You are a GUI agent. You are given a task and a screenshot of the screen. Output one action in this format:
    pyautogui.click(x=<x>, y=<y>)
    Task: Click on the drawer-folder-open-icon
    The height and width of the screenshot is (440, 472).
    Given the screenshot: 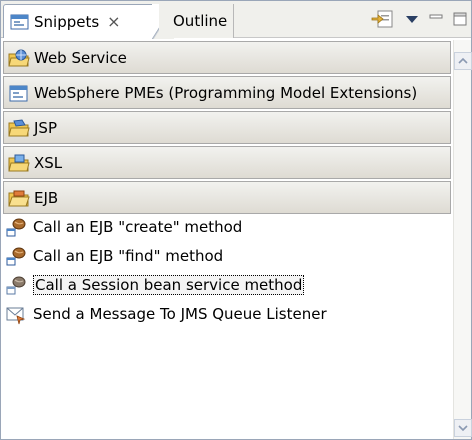 What is the action you would take?
    pyautogui.click(x=19, y=198)
    